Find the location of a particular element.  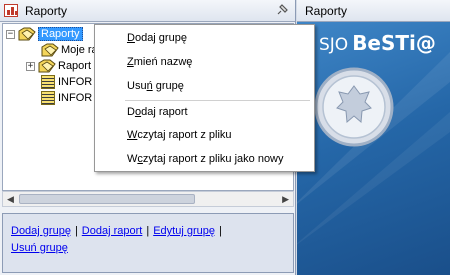

add-report-link: Dodaj raport is located at coordinates (112, 231).